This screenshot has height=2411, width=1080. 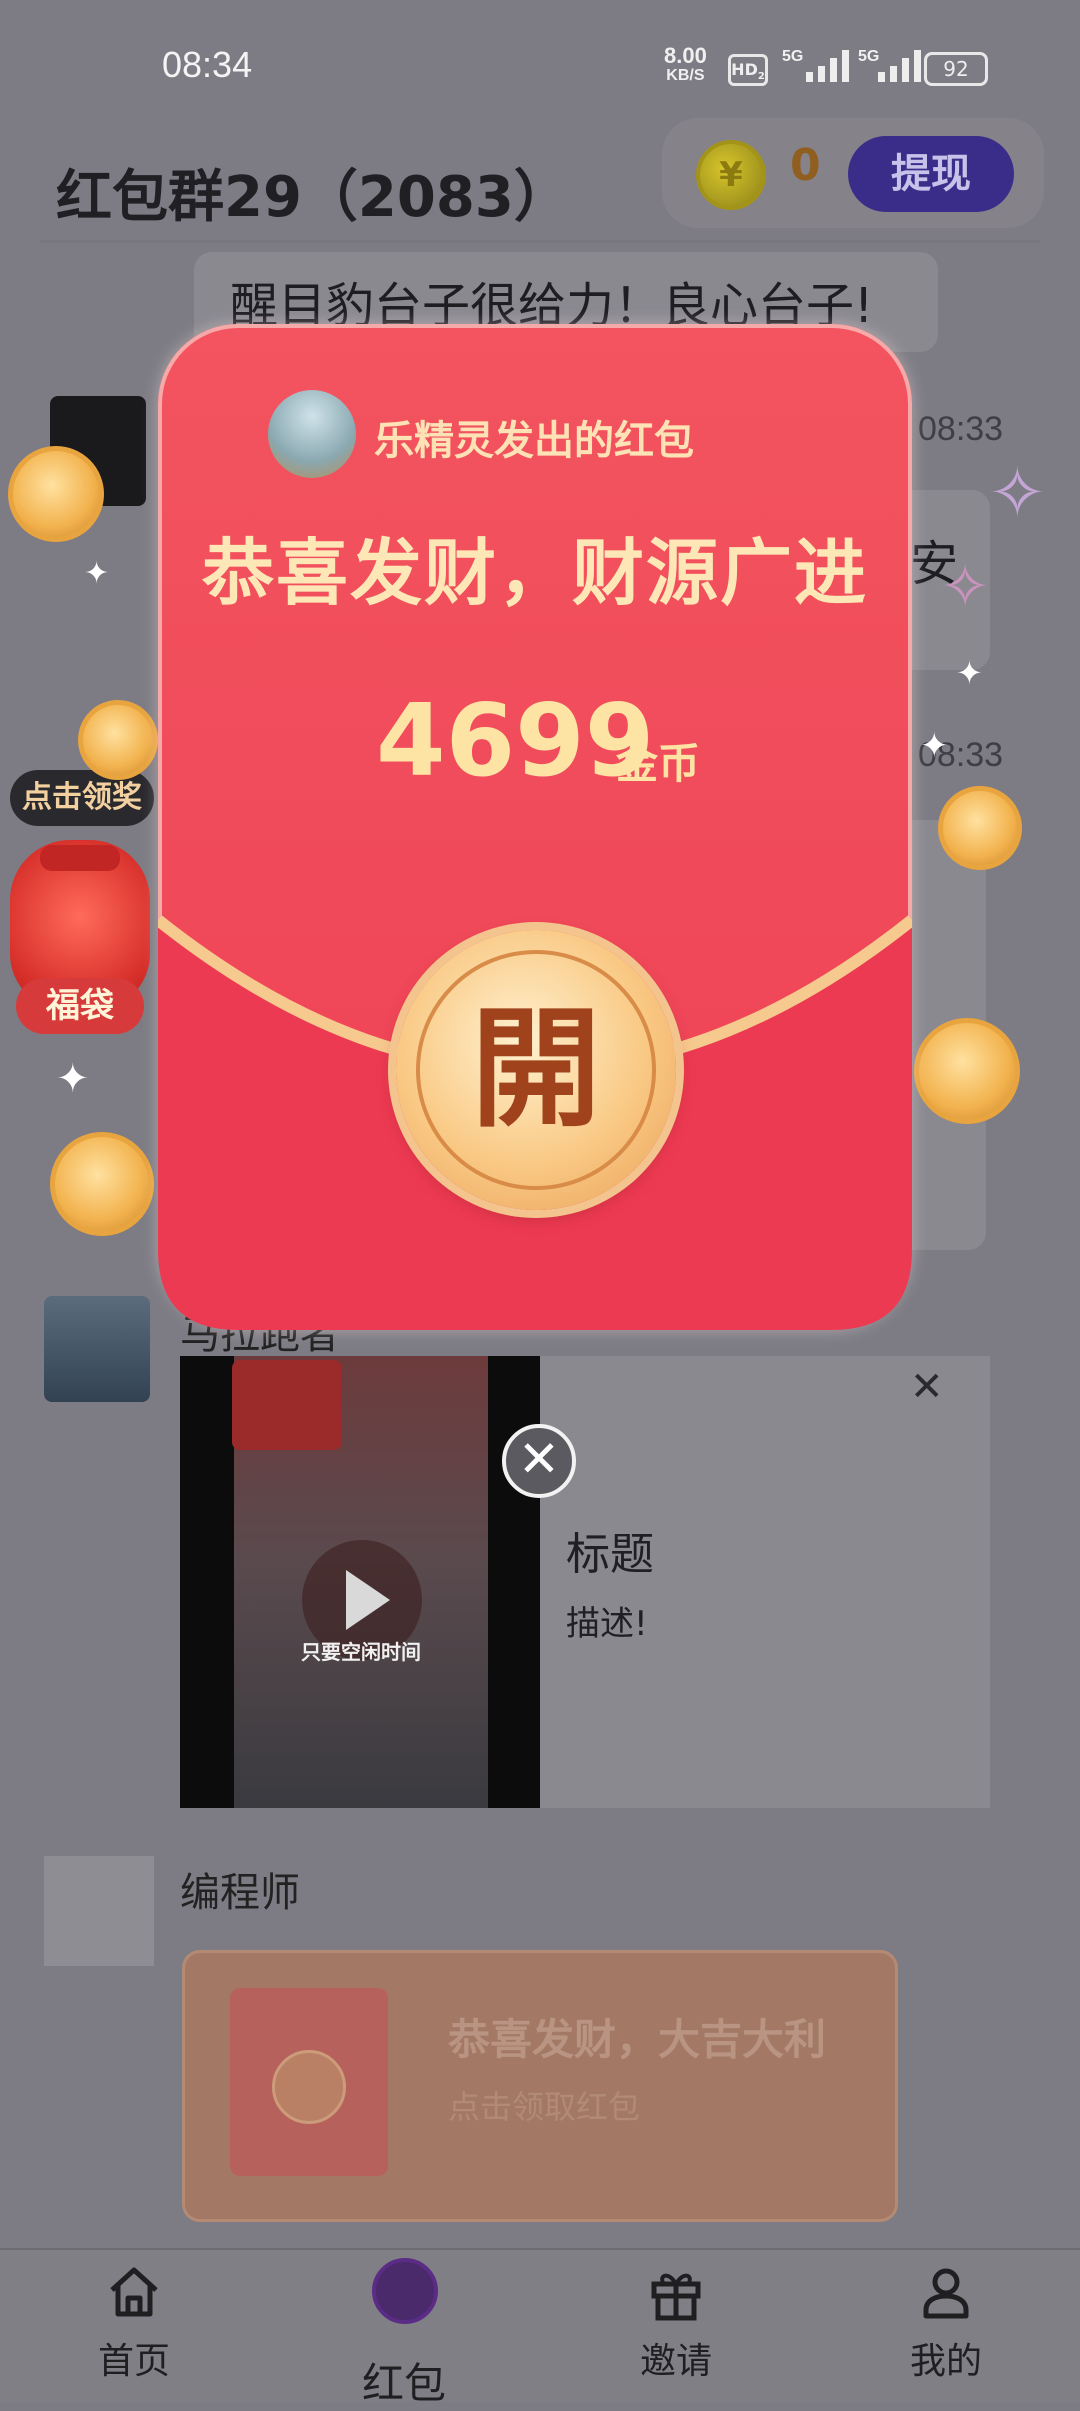 What do you see at coordinates (312, 434) in the screenshot?
I see `sender-avatar` at bounding box center [312, 434].